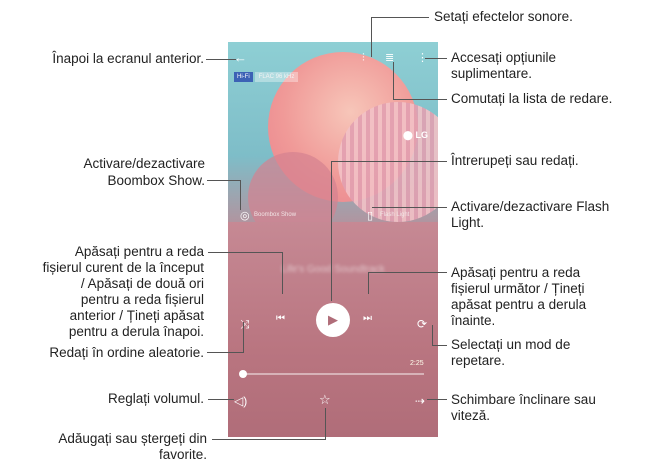  I want to click on star-icon: ☆, so click(325, 399).